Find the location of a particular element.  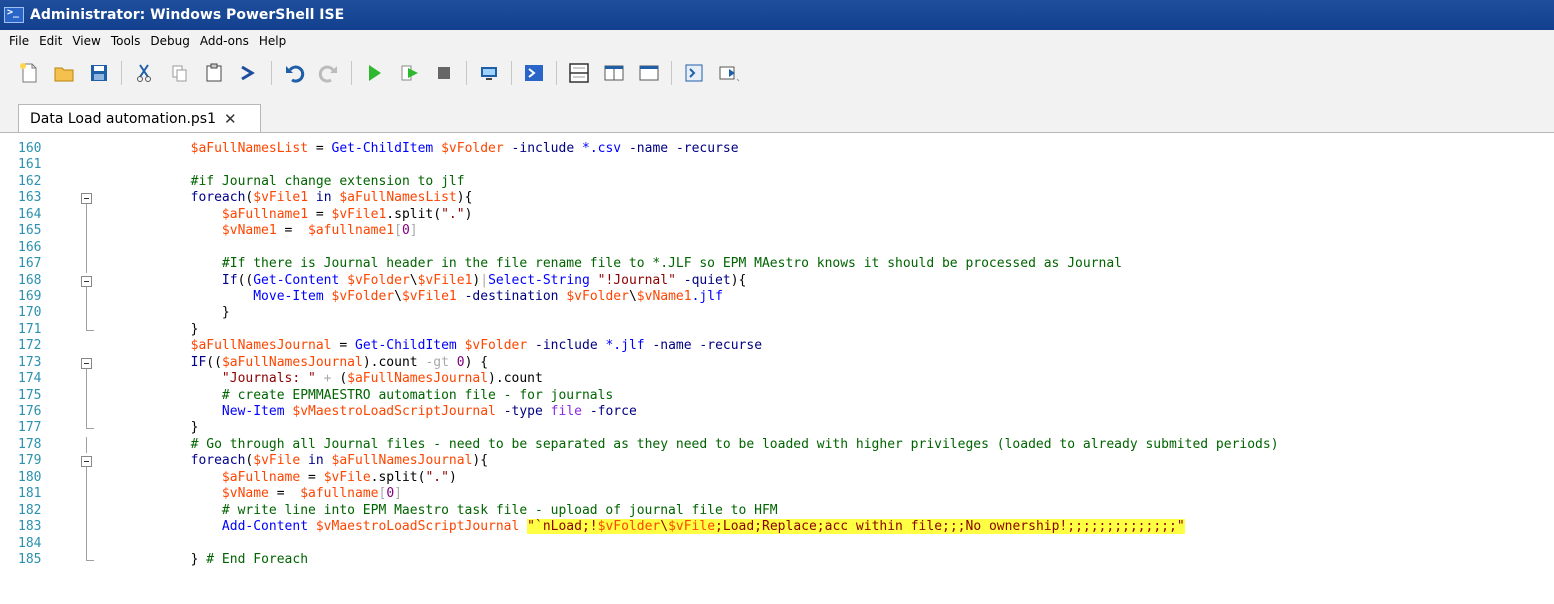

redo-icon is located at coordinates (329, 73).